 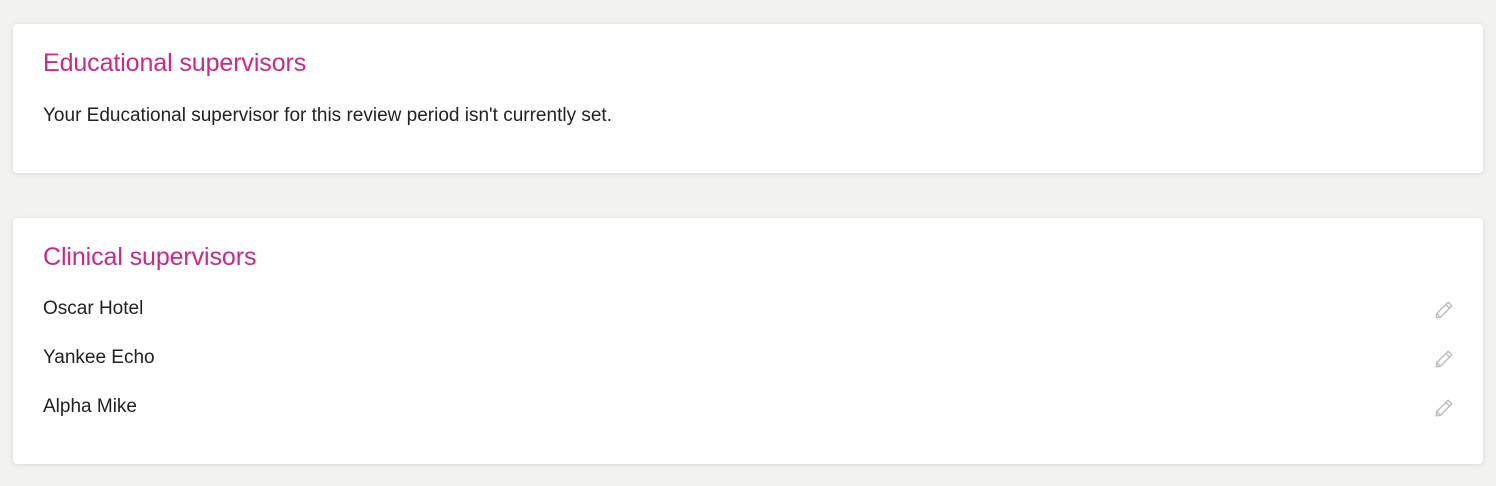 I want to click on list-item: Yankee Echo, so click(x=748, y=369).